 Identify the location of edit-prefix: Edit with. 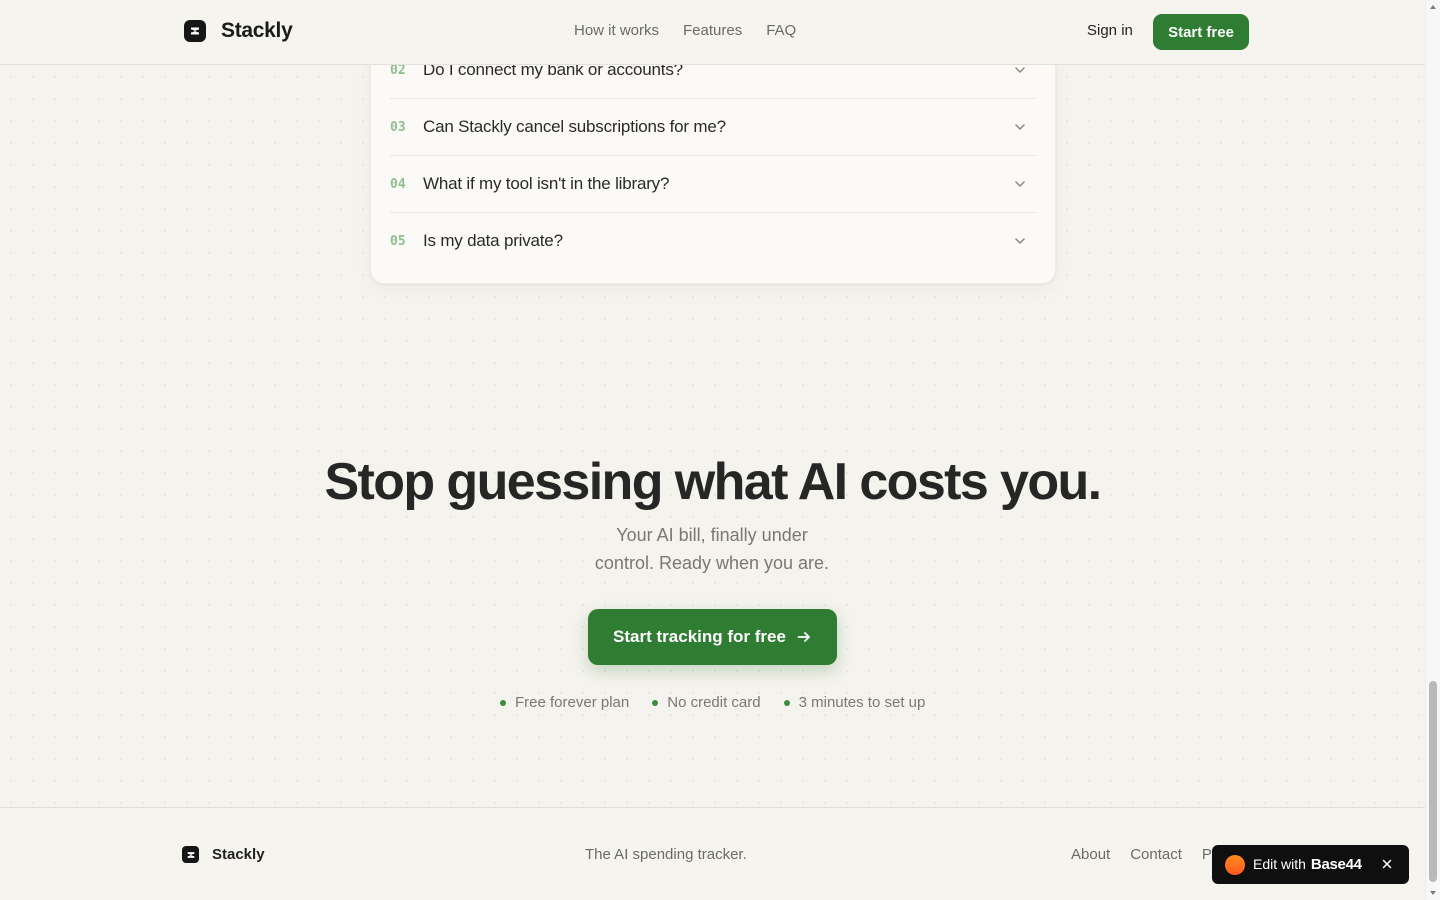
(1279, 864).